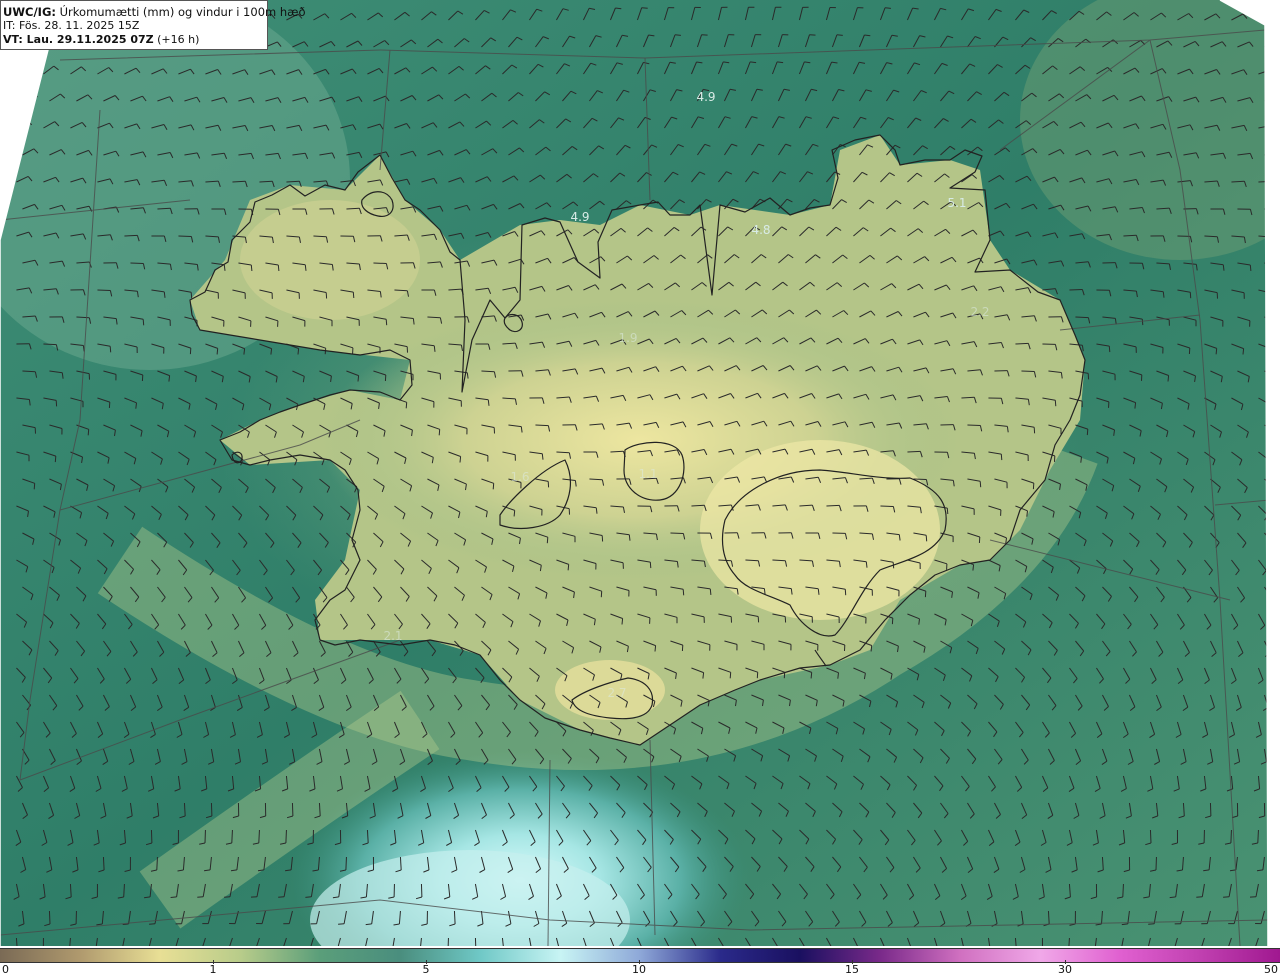 The width and height of the screenshot is (1280, 978). Describe the element at coordinates (957, 203) in the screenshot. I see `map-value-label: 5.1` at that location.